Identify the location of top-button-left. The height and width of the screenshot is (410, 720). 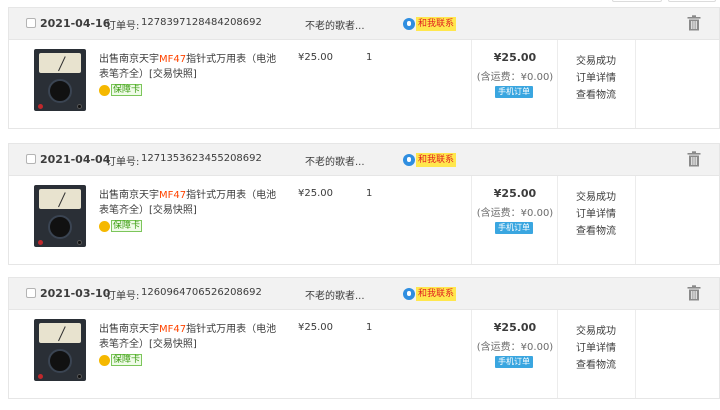
(637, 1).